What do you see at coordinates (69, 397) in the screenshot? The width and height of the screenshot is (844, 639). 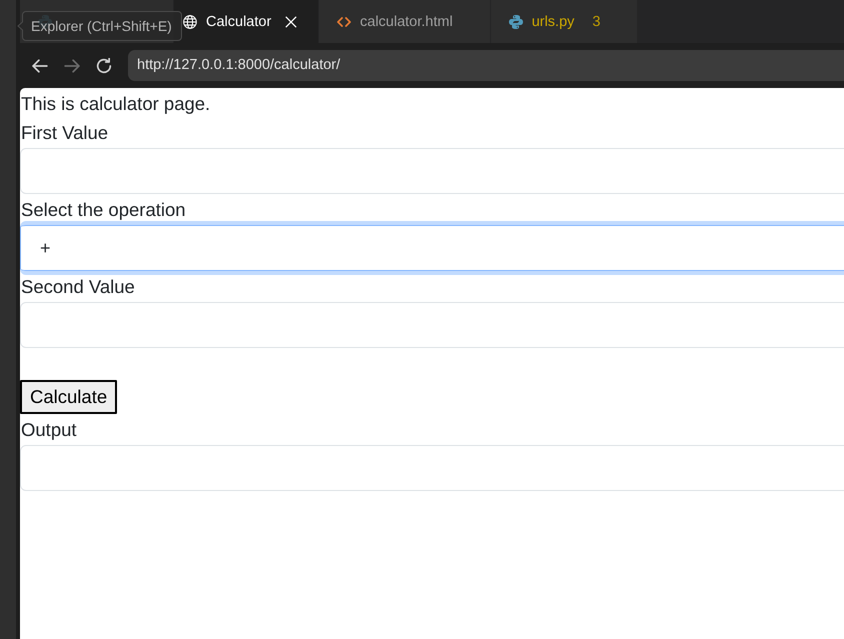 I see `calculate-button: Calculate` at bounding box center [69, 397].